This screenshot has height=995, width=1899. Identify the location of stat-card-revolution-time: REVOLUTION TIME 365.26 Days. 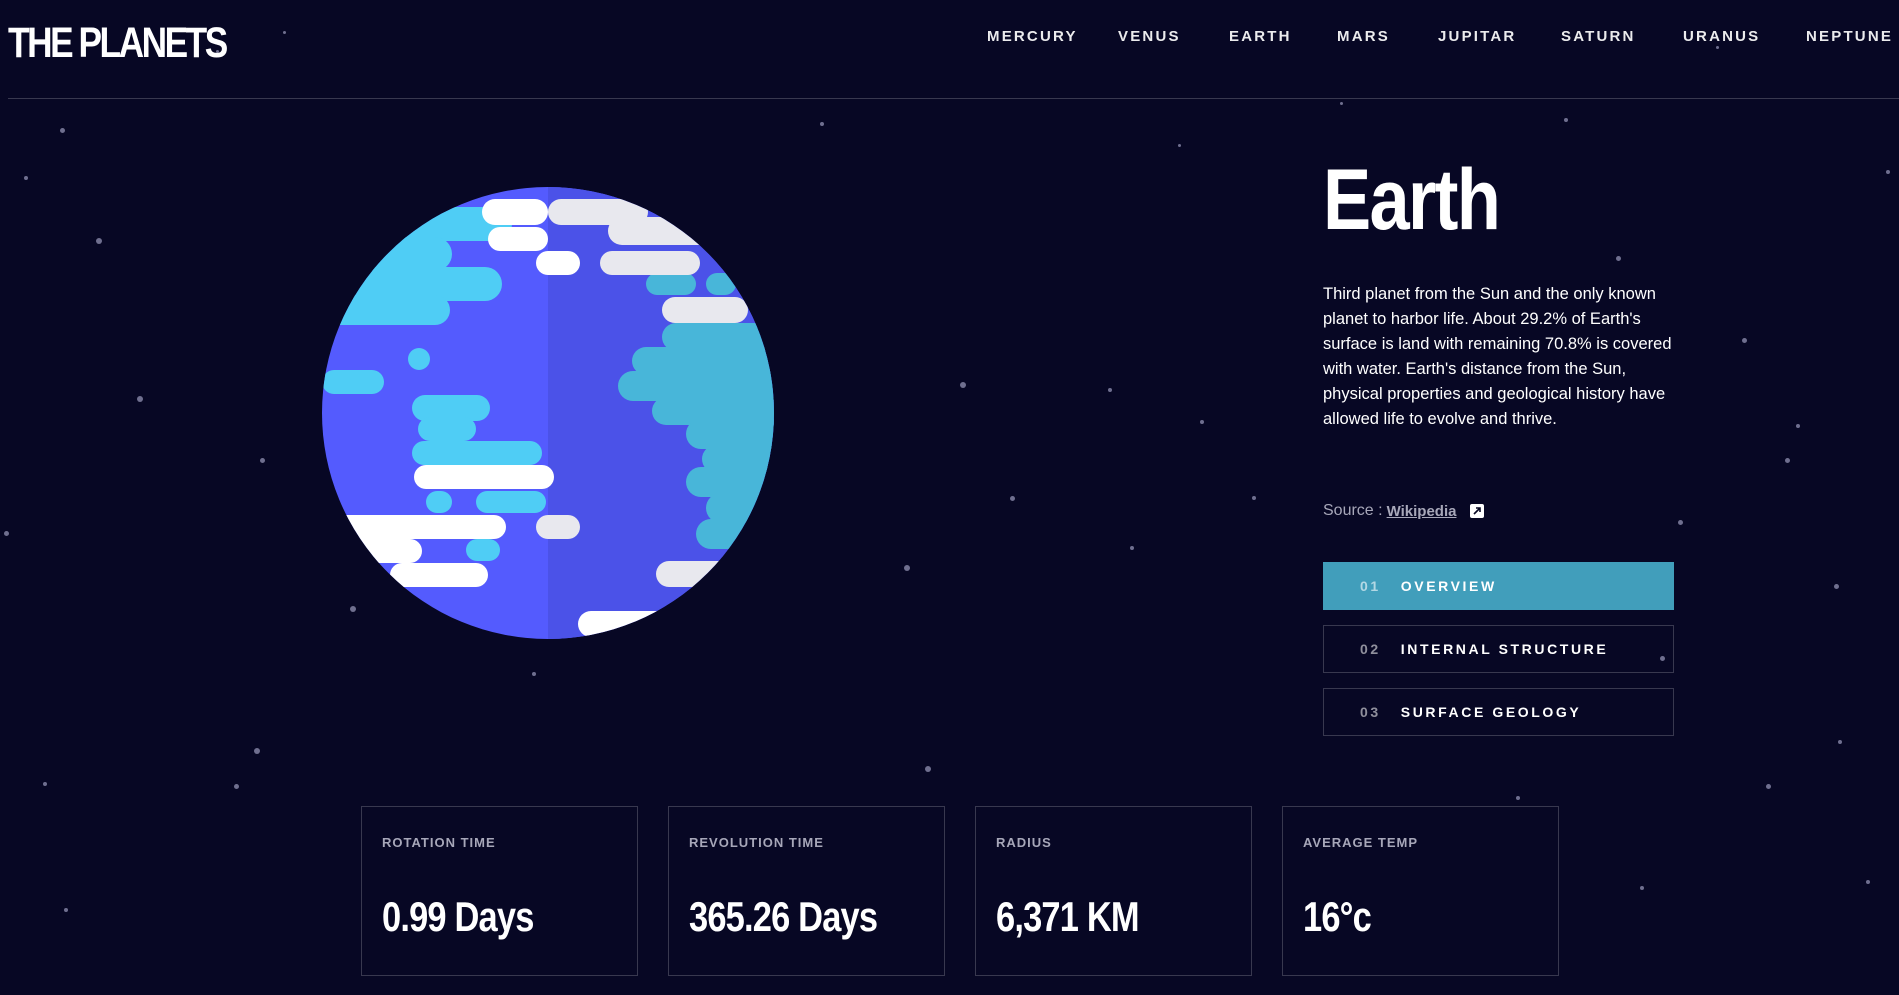
(806, 891).